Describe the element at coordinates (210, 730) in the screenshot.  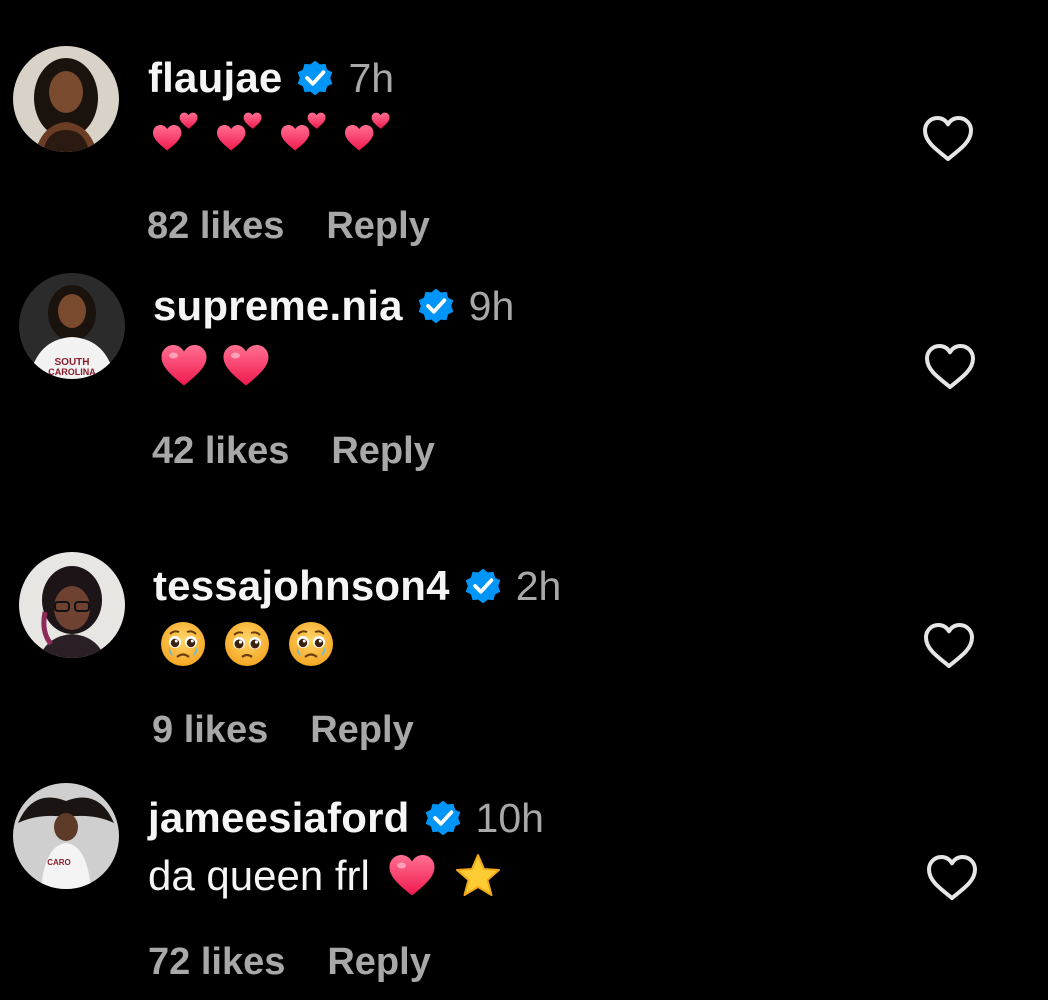
I see `likes-count: 9 likes` at that location.